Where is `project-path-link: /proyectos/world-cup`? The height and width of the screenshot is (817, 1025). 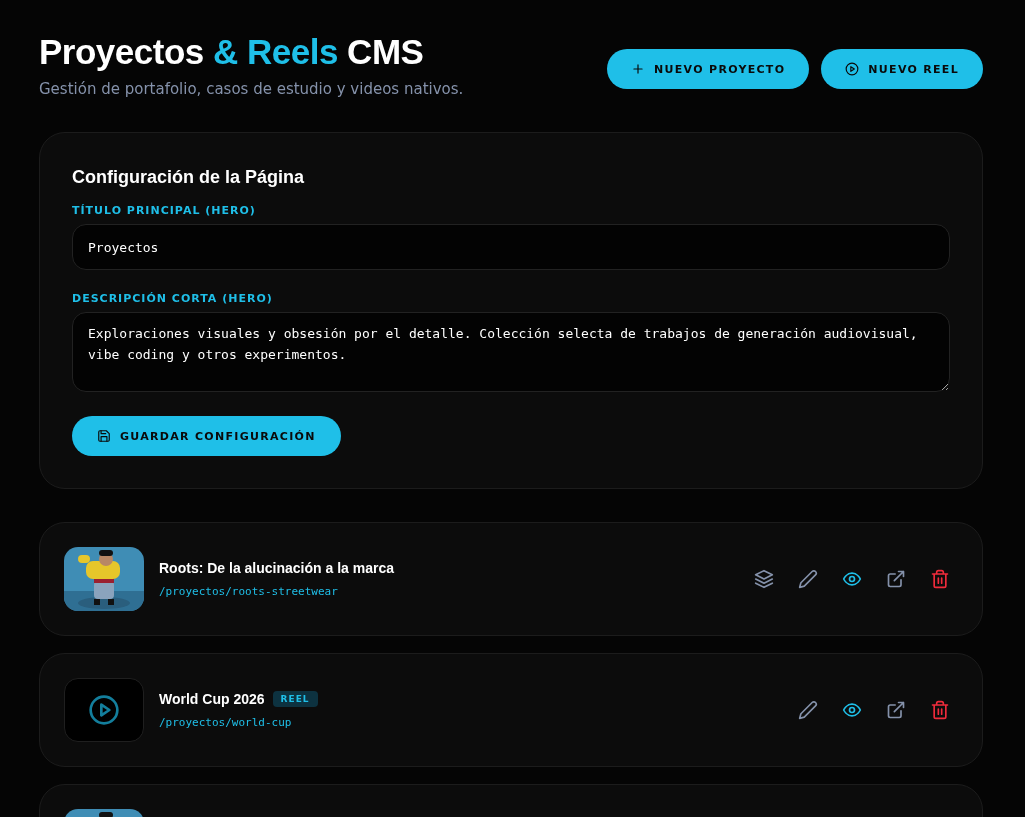 project-path-link: /proyectos/world-cup is located at coordinates (478, 722).